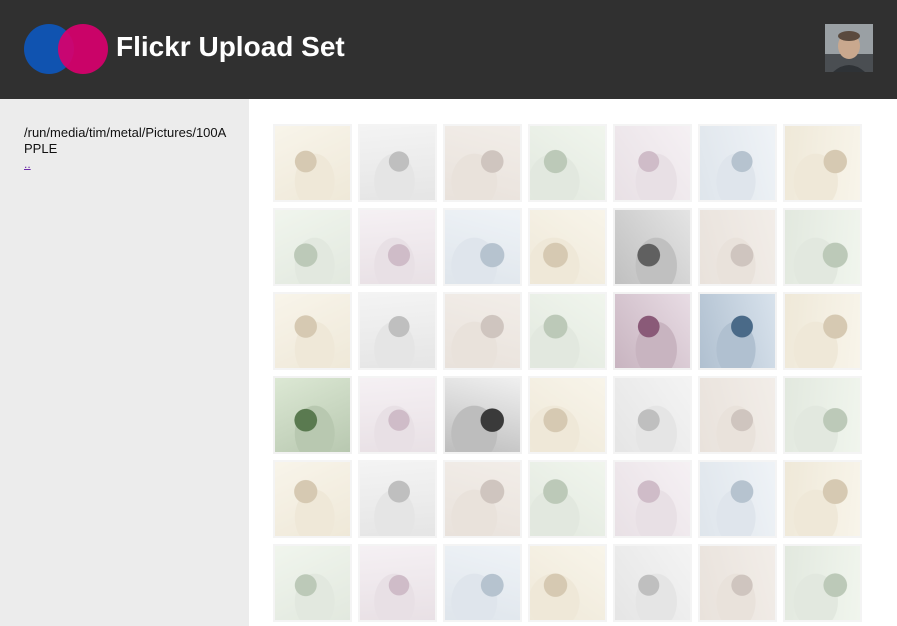 This screenshot has width=897, height=626. I want to click on parent-directory-link: .., so click(27, 164).